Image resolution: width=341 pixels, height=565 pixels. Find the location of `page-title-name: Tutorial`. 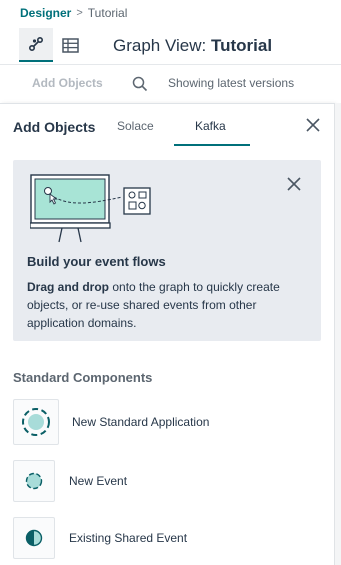

page-title-name: Tutorial is located at coordinates (241, 45).